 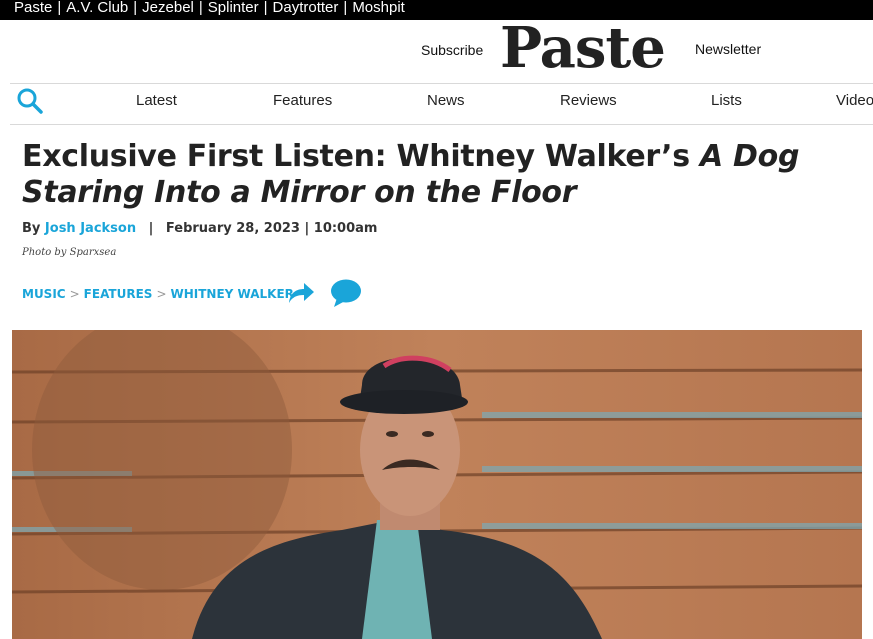 I want to click on main-nav: Latest Features News Reviews Lists Video, so click(x=441, y=105).